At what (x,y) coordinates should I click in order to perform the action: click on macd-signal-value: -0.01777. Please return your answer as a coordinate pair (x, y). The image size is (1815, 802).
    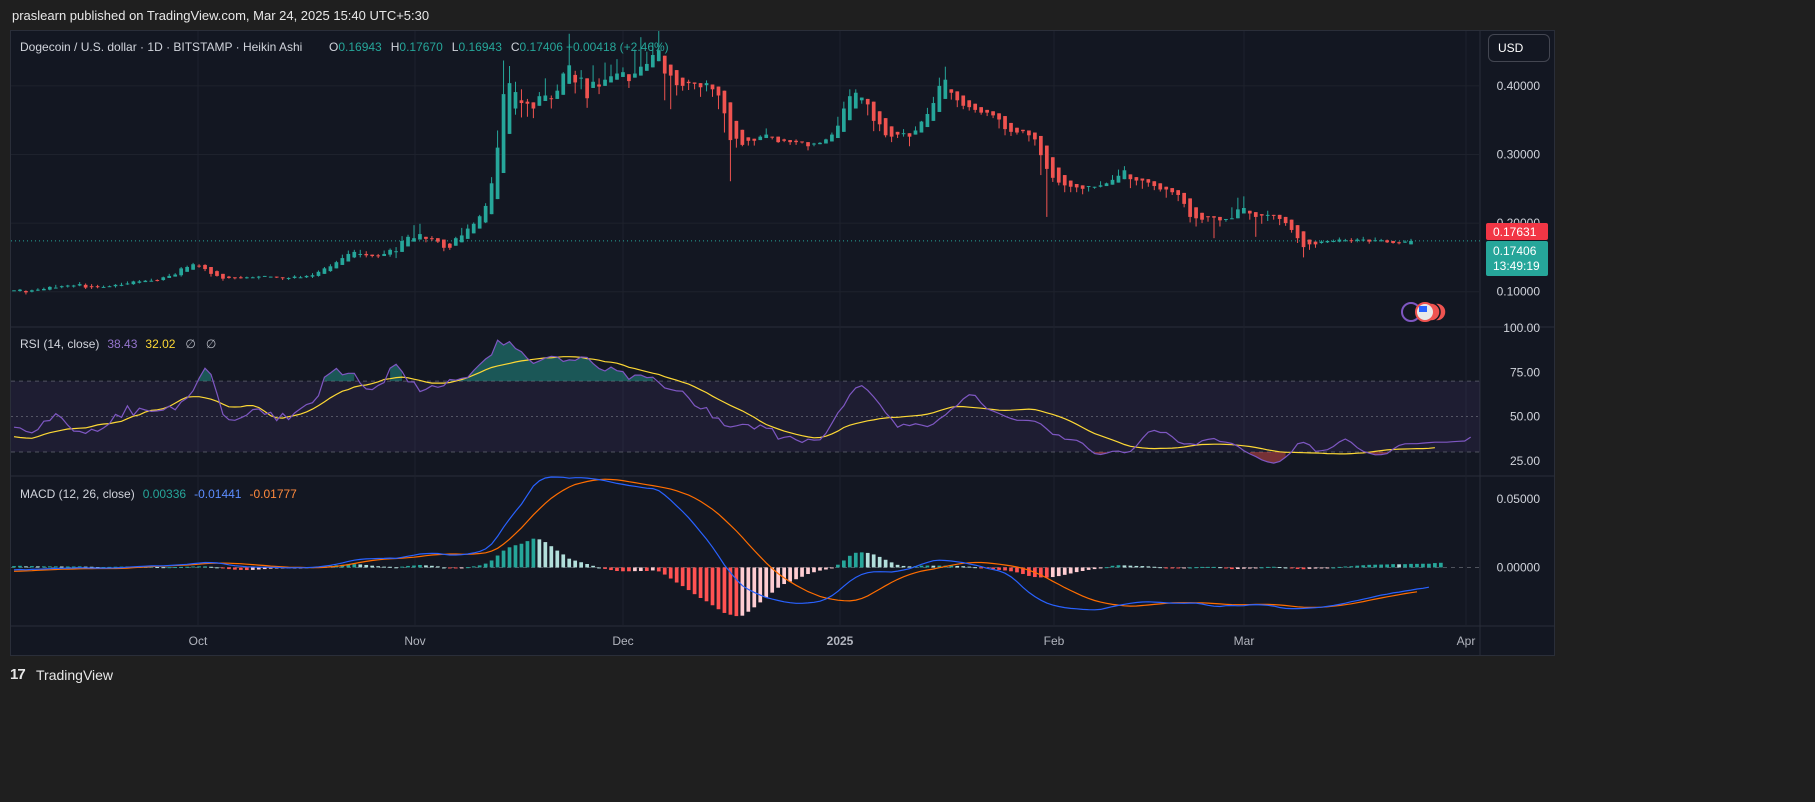
    Looking at the image, I should click on (273, 494).